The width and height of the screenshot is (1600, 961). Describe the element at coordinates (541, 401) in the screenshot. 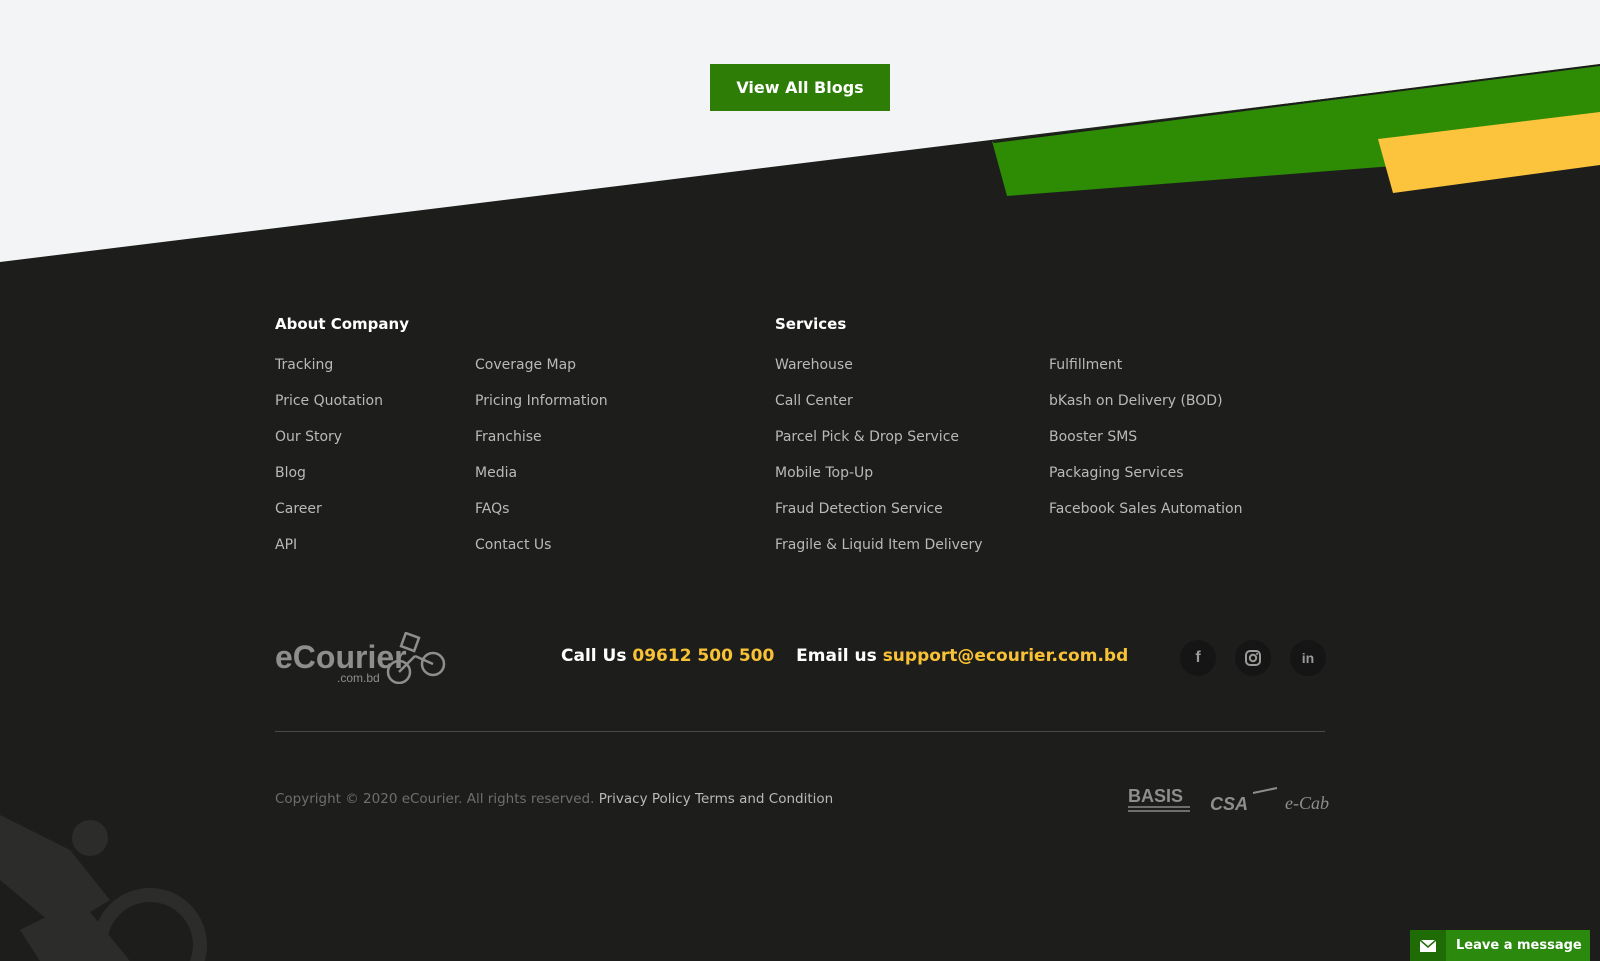

I see `about-link: Pricing Information` at that location.